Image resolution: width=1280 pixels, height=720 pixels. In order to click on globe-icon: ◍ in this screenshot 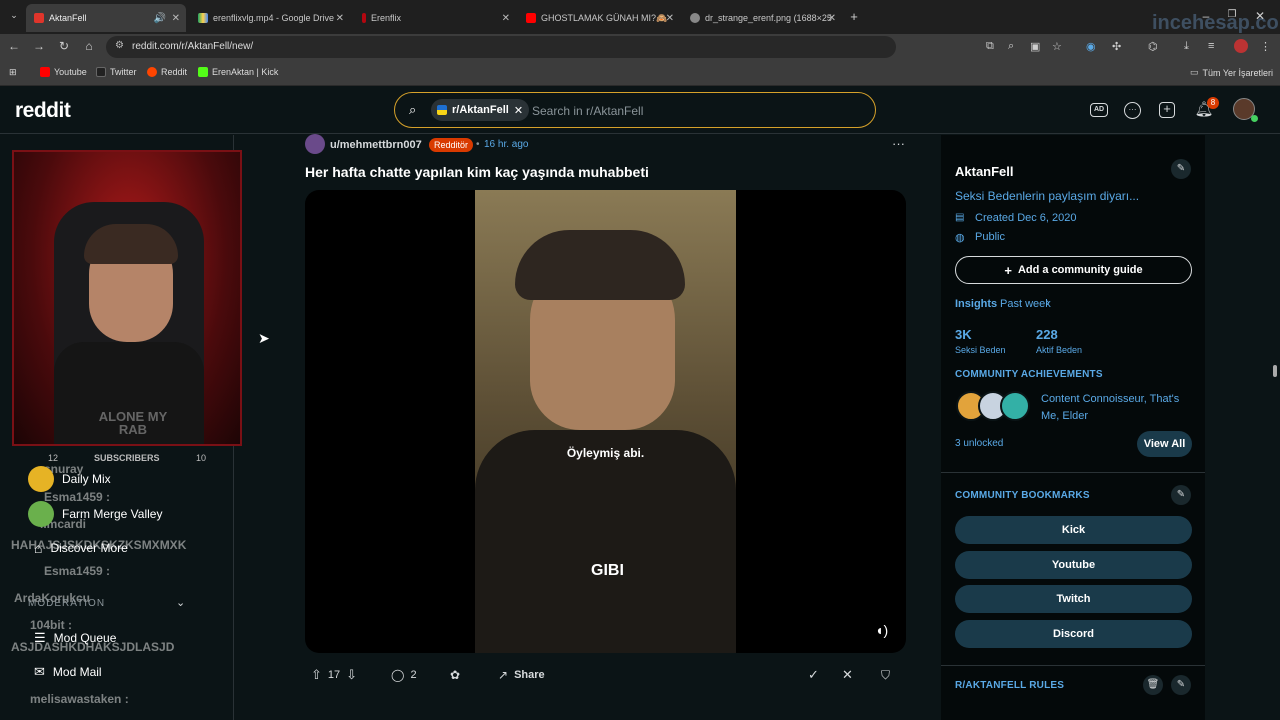, I will do `click(960, 238)`.